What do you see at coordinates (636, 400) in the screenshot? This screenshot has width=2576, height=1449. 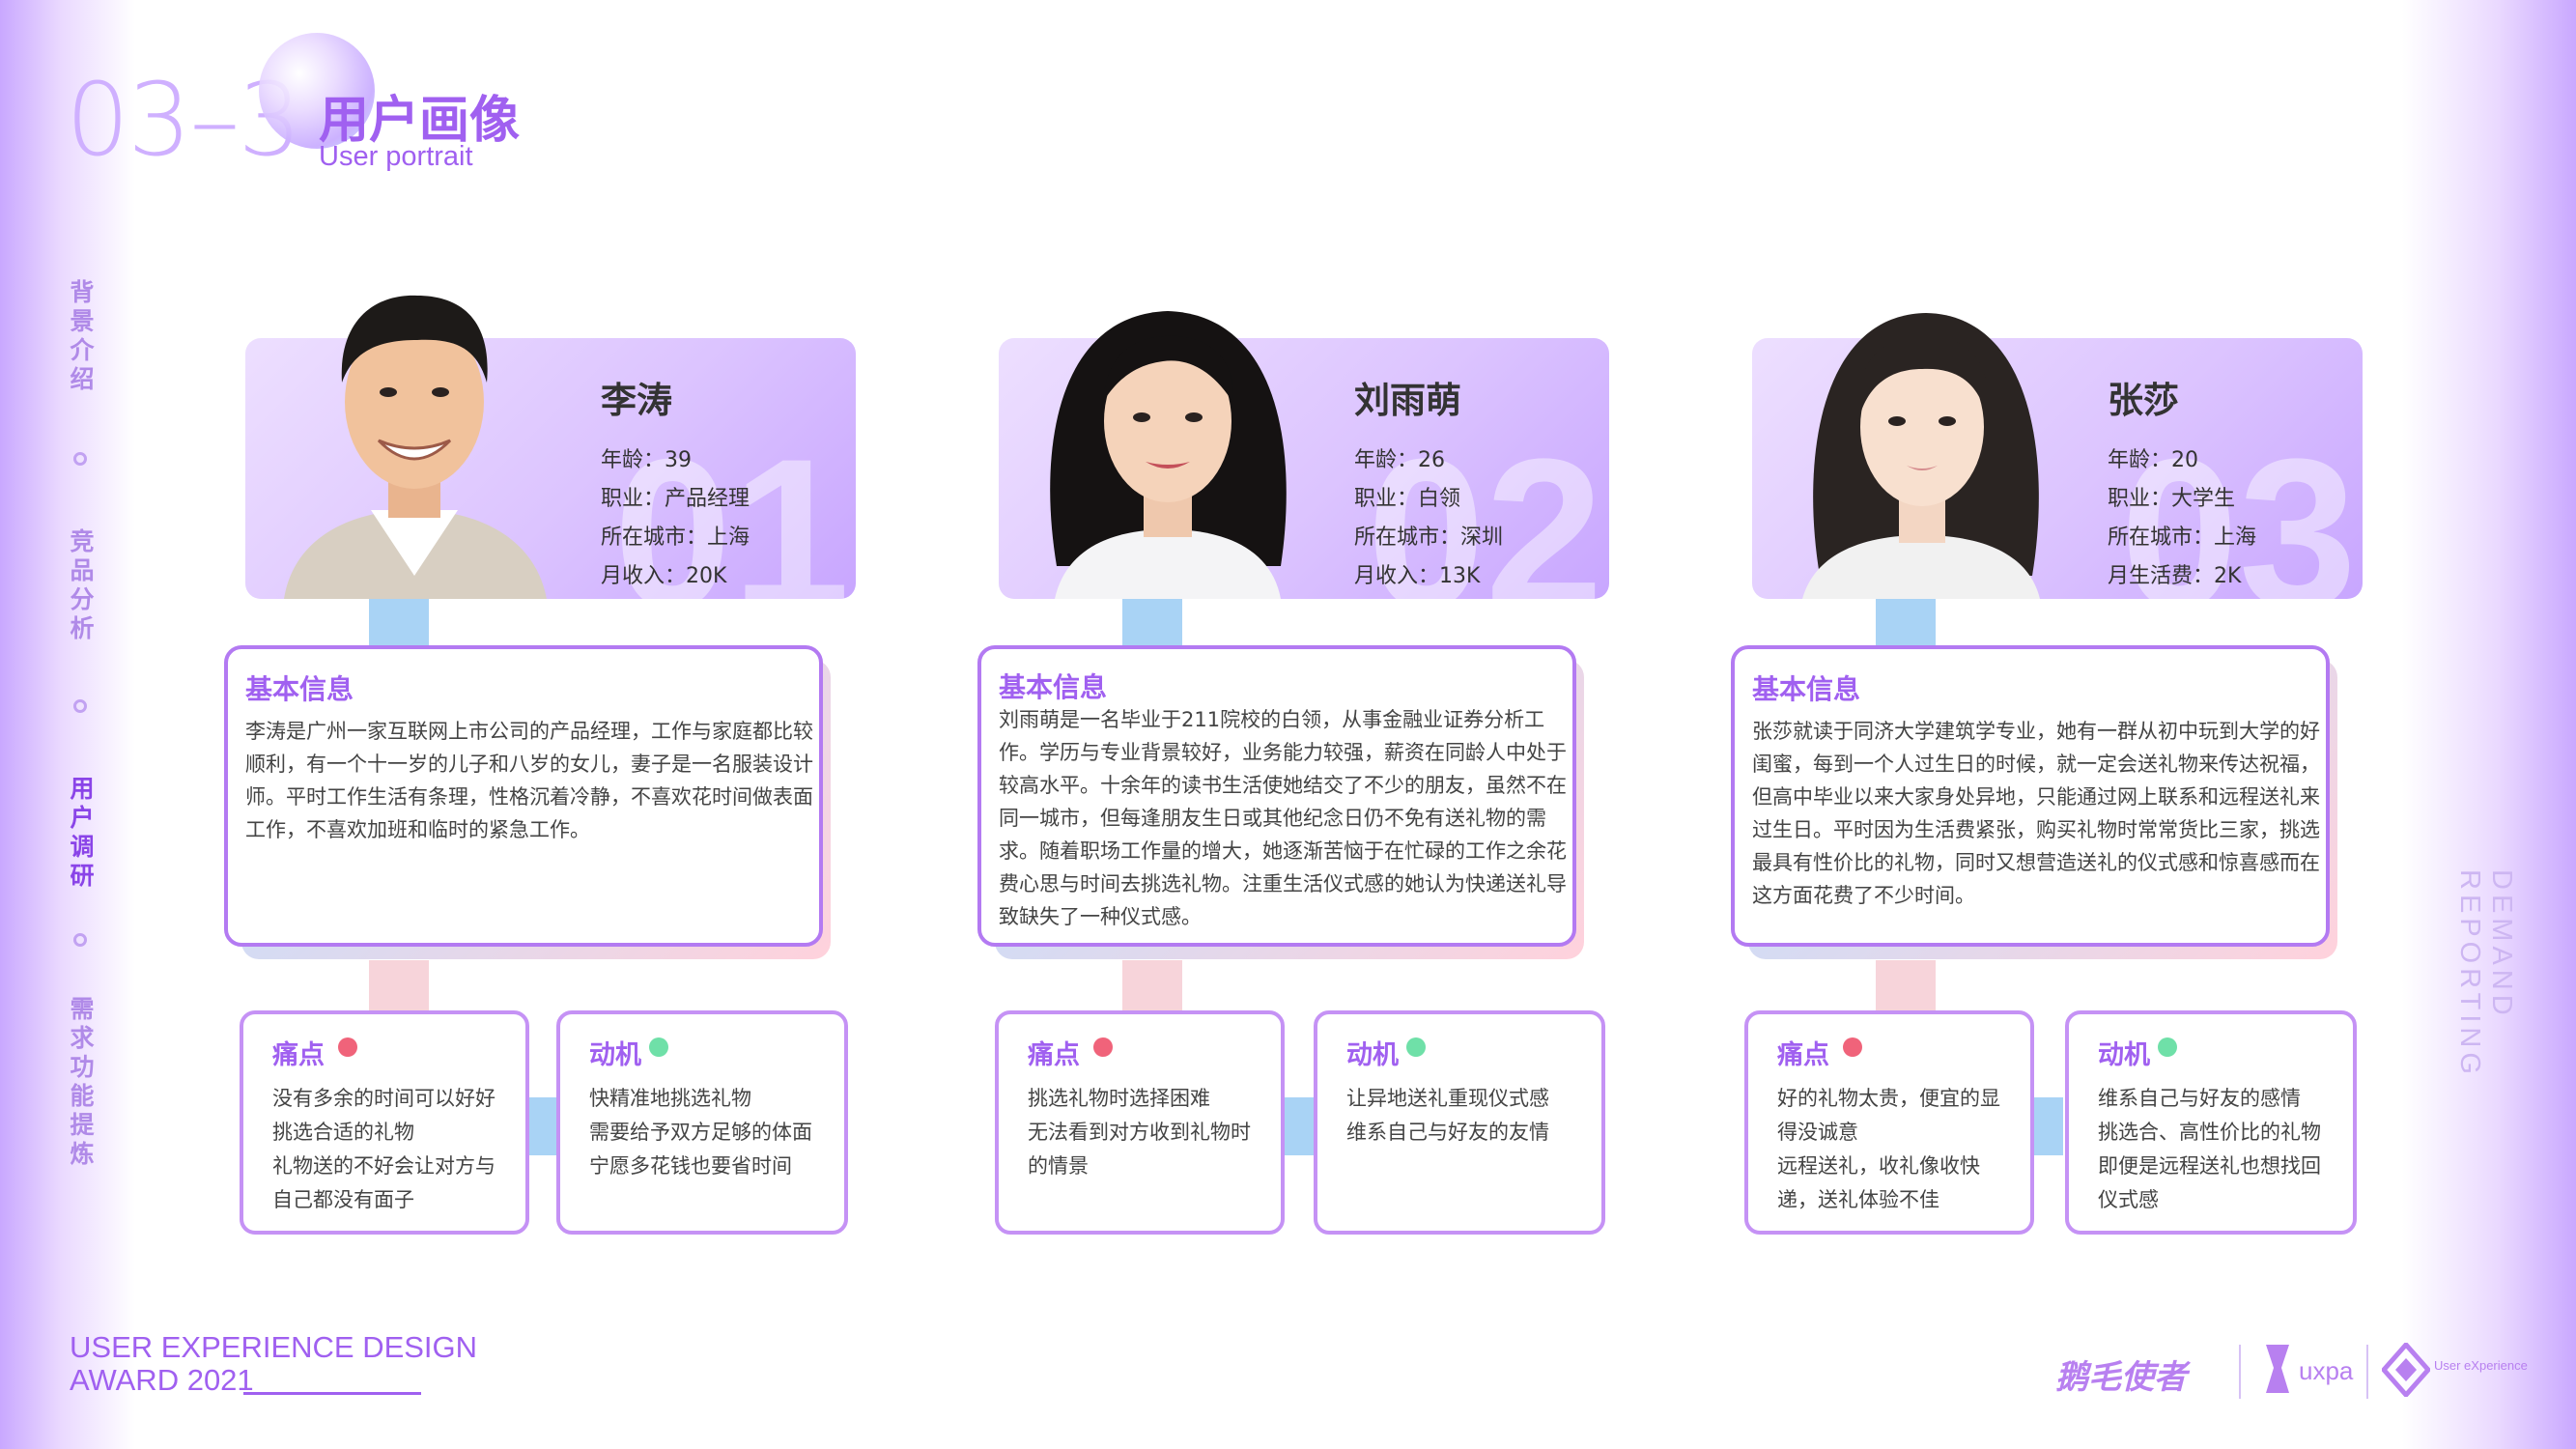 I see `persona-name: 李涛` at bounding box center [636, 400].